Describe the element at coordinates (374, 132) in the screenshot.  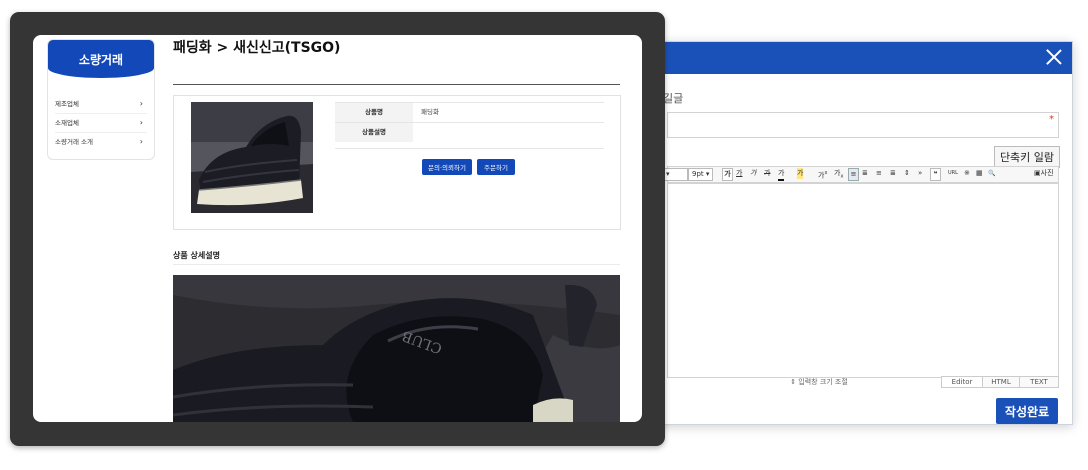
I see `info-key: 상품설명` at that location.